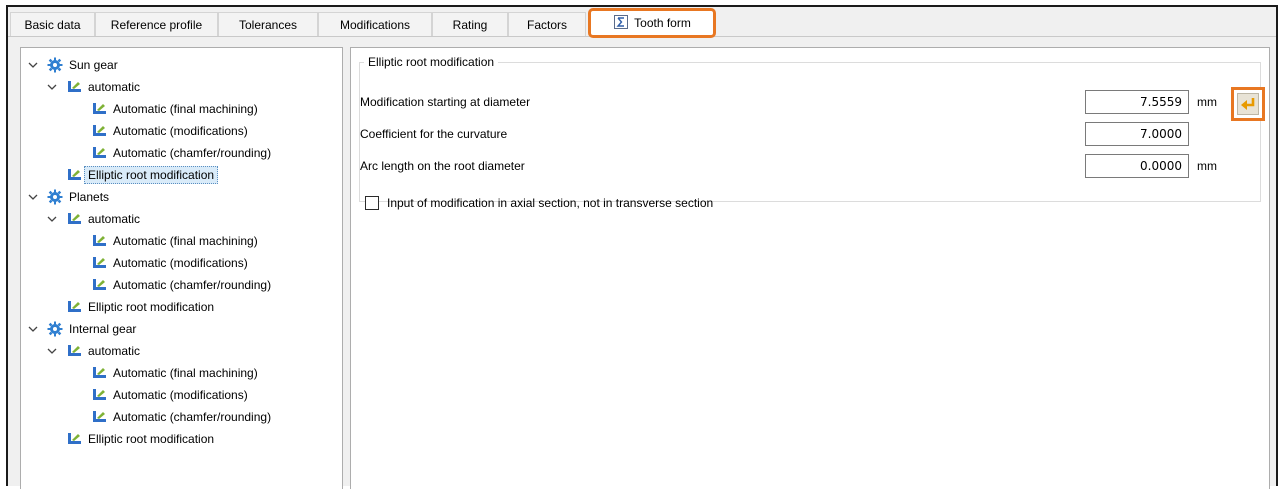  I want to click on arc-length-input: 0.0000, so click(1137, 166).